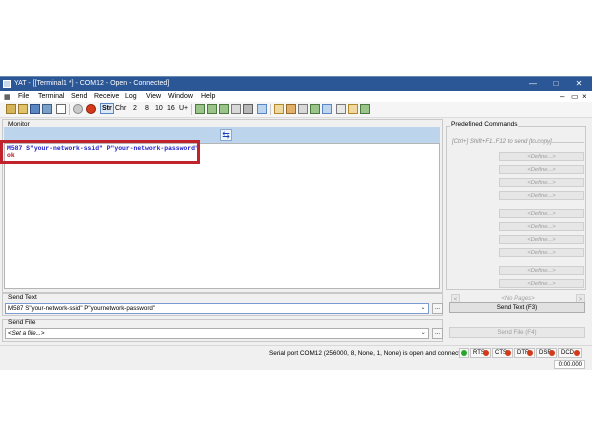 The image size is (592, 444). Describe the element at coordinates (480, 353) in the screenshot. I see `rts-indicator: RTS` at that location.